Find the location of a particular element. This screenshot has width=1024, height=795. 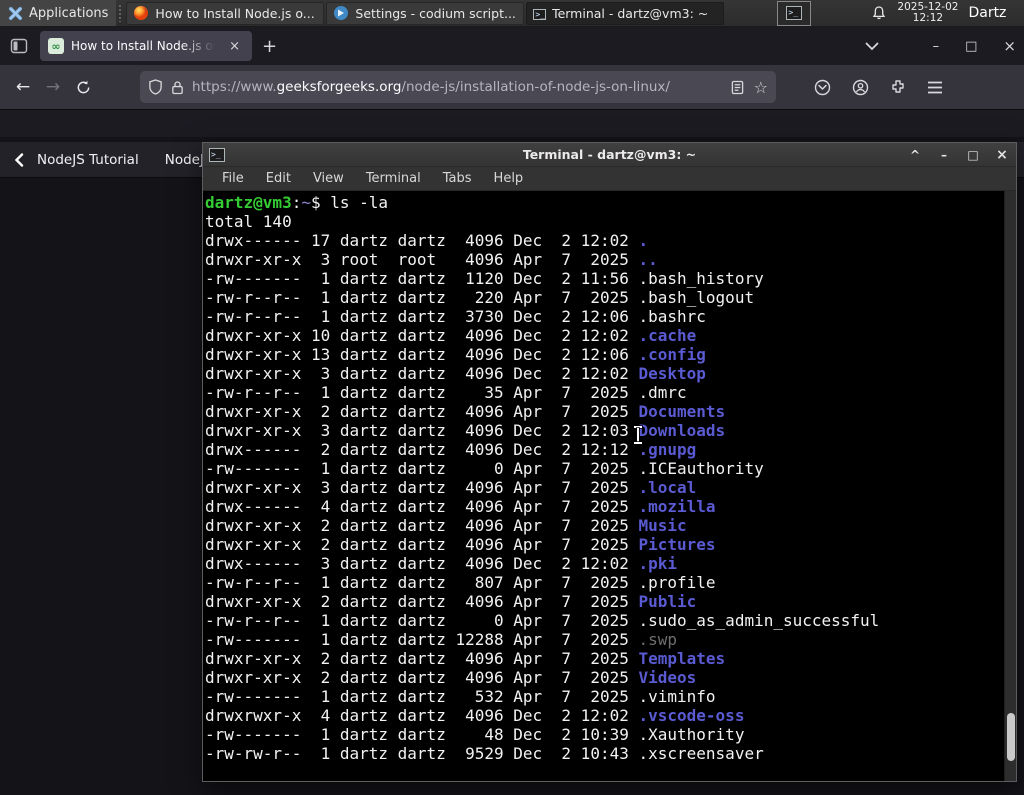

reload-button is located at coordinates (83, 87).